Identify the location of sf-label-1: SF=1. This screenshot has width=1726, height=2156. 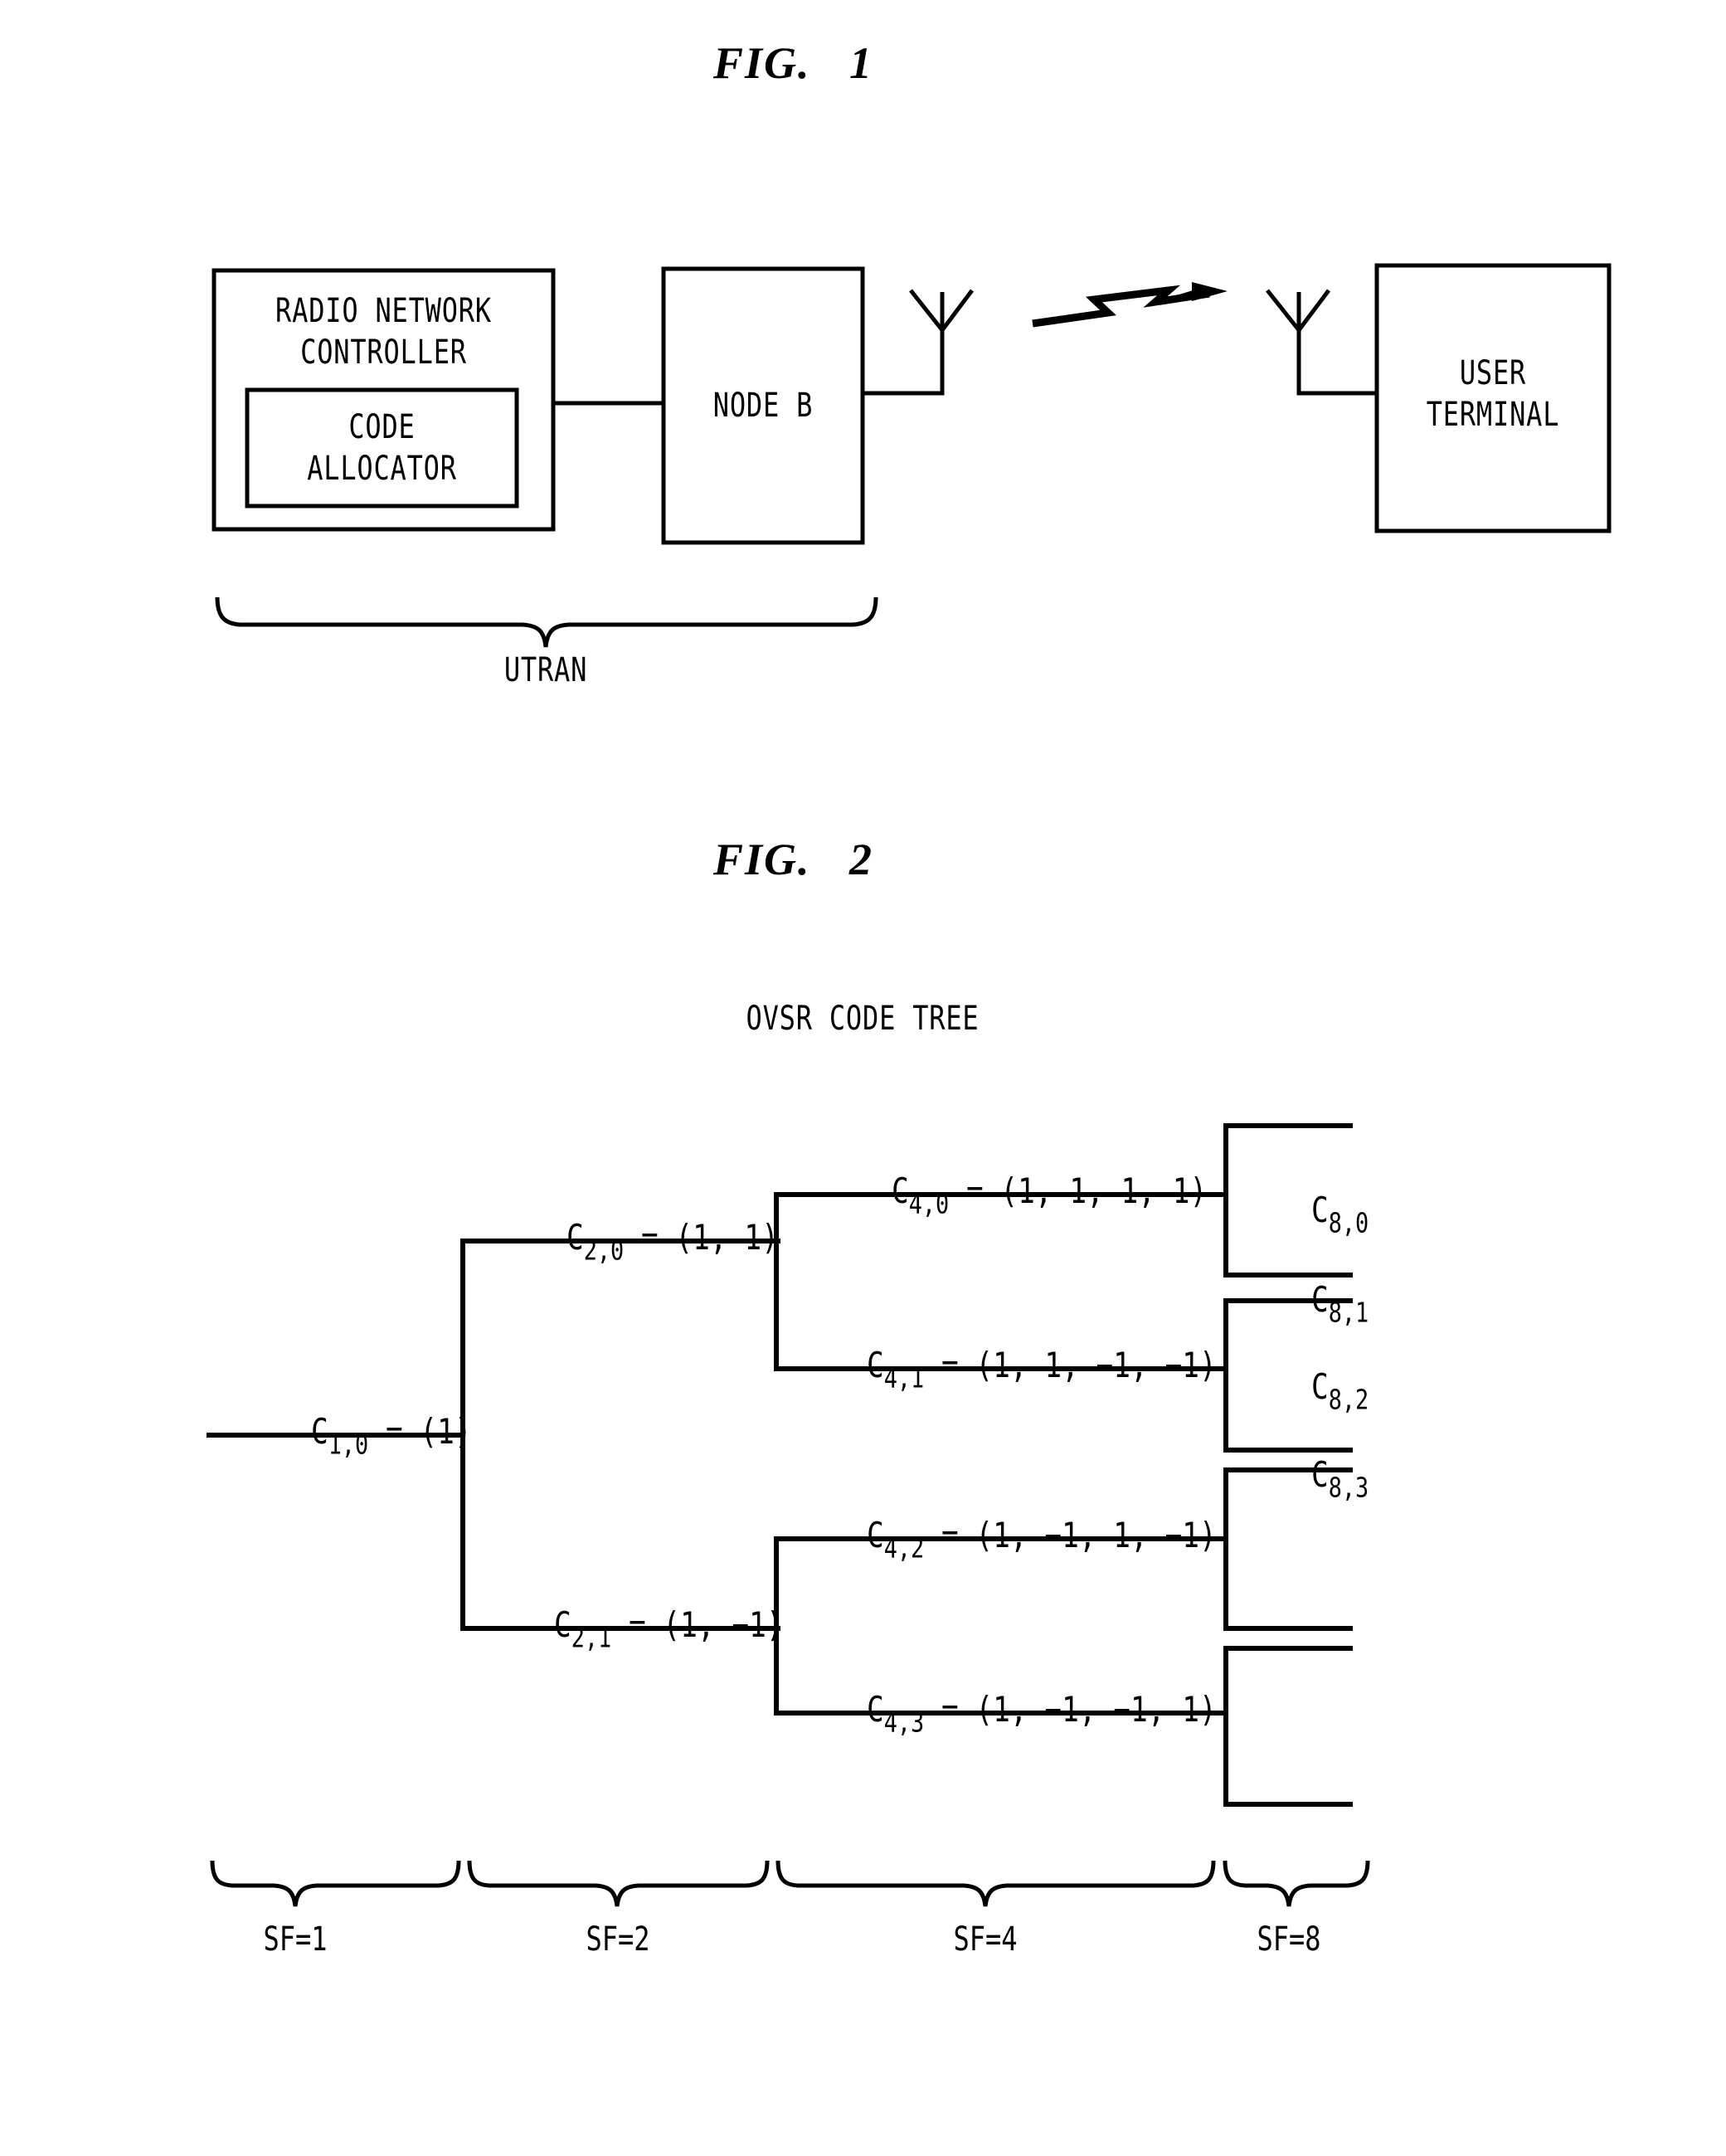
(295, 1939).